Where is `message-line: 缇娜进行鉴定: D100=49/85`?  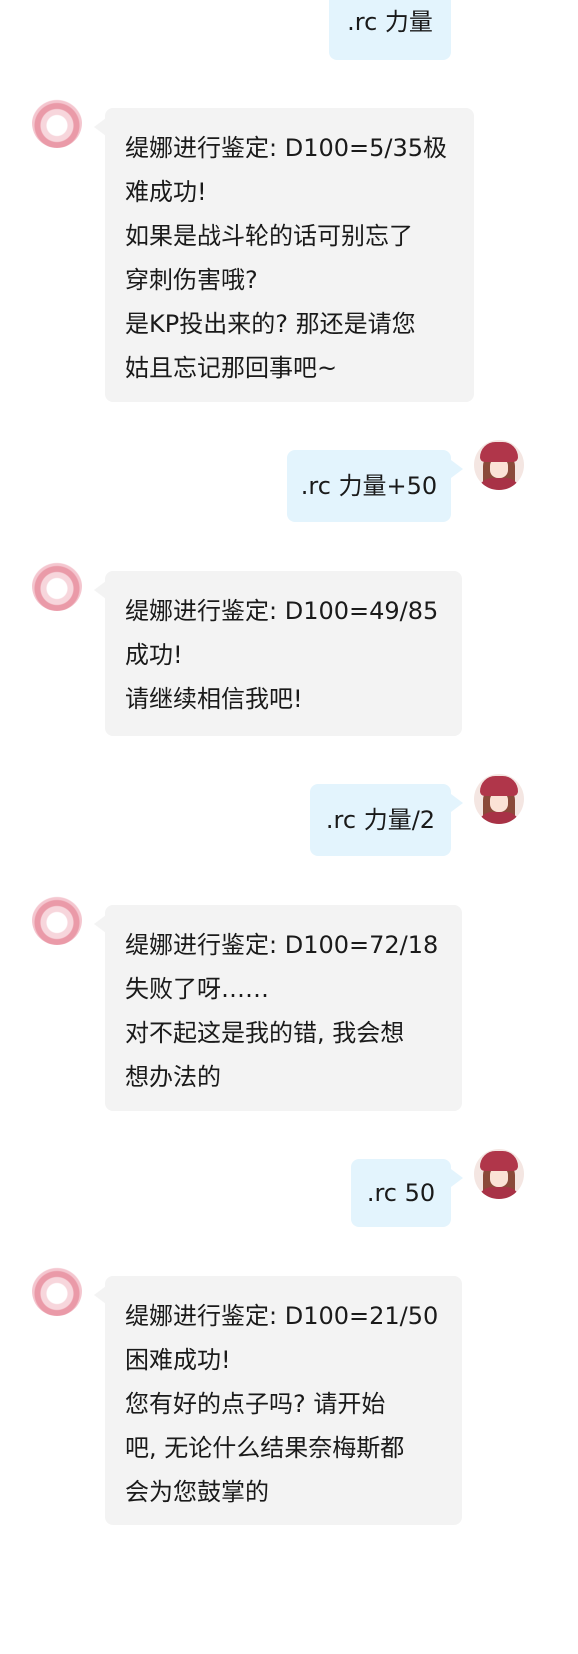
message-line: 缇娜进行鉴定: D100=49/85 is located at coordinates (282, 611).